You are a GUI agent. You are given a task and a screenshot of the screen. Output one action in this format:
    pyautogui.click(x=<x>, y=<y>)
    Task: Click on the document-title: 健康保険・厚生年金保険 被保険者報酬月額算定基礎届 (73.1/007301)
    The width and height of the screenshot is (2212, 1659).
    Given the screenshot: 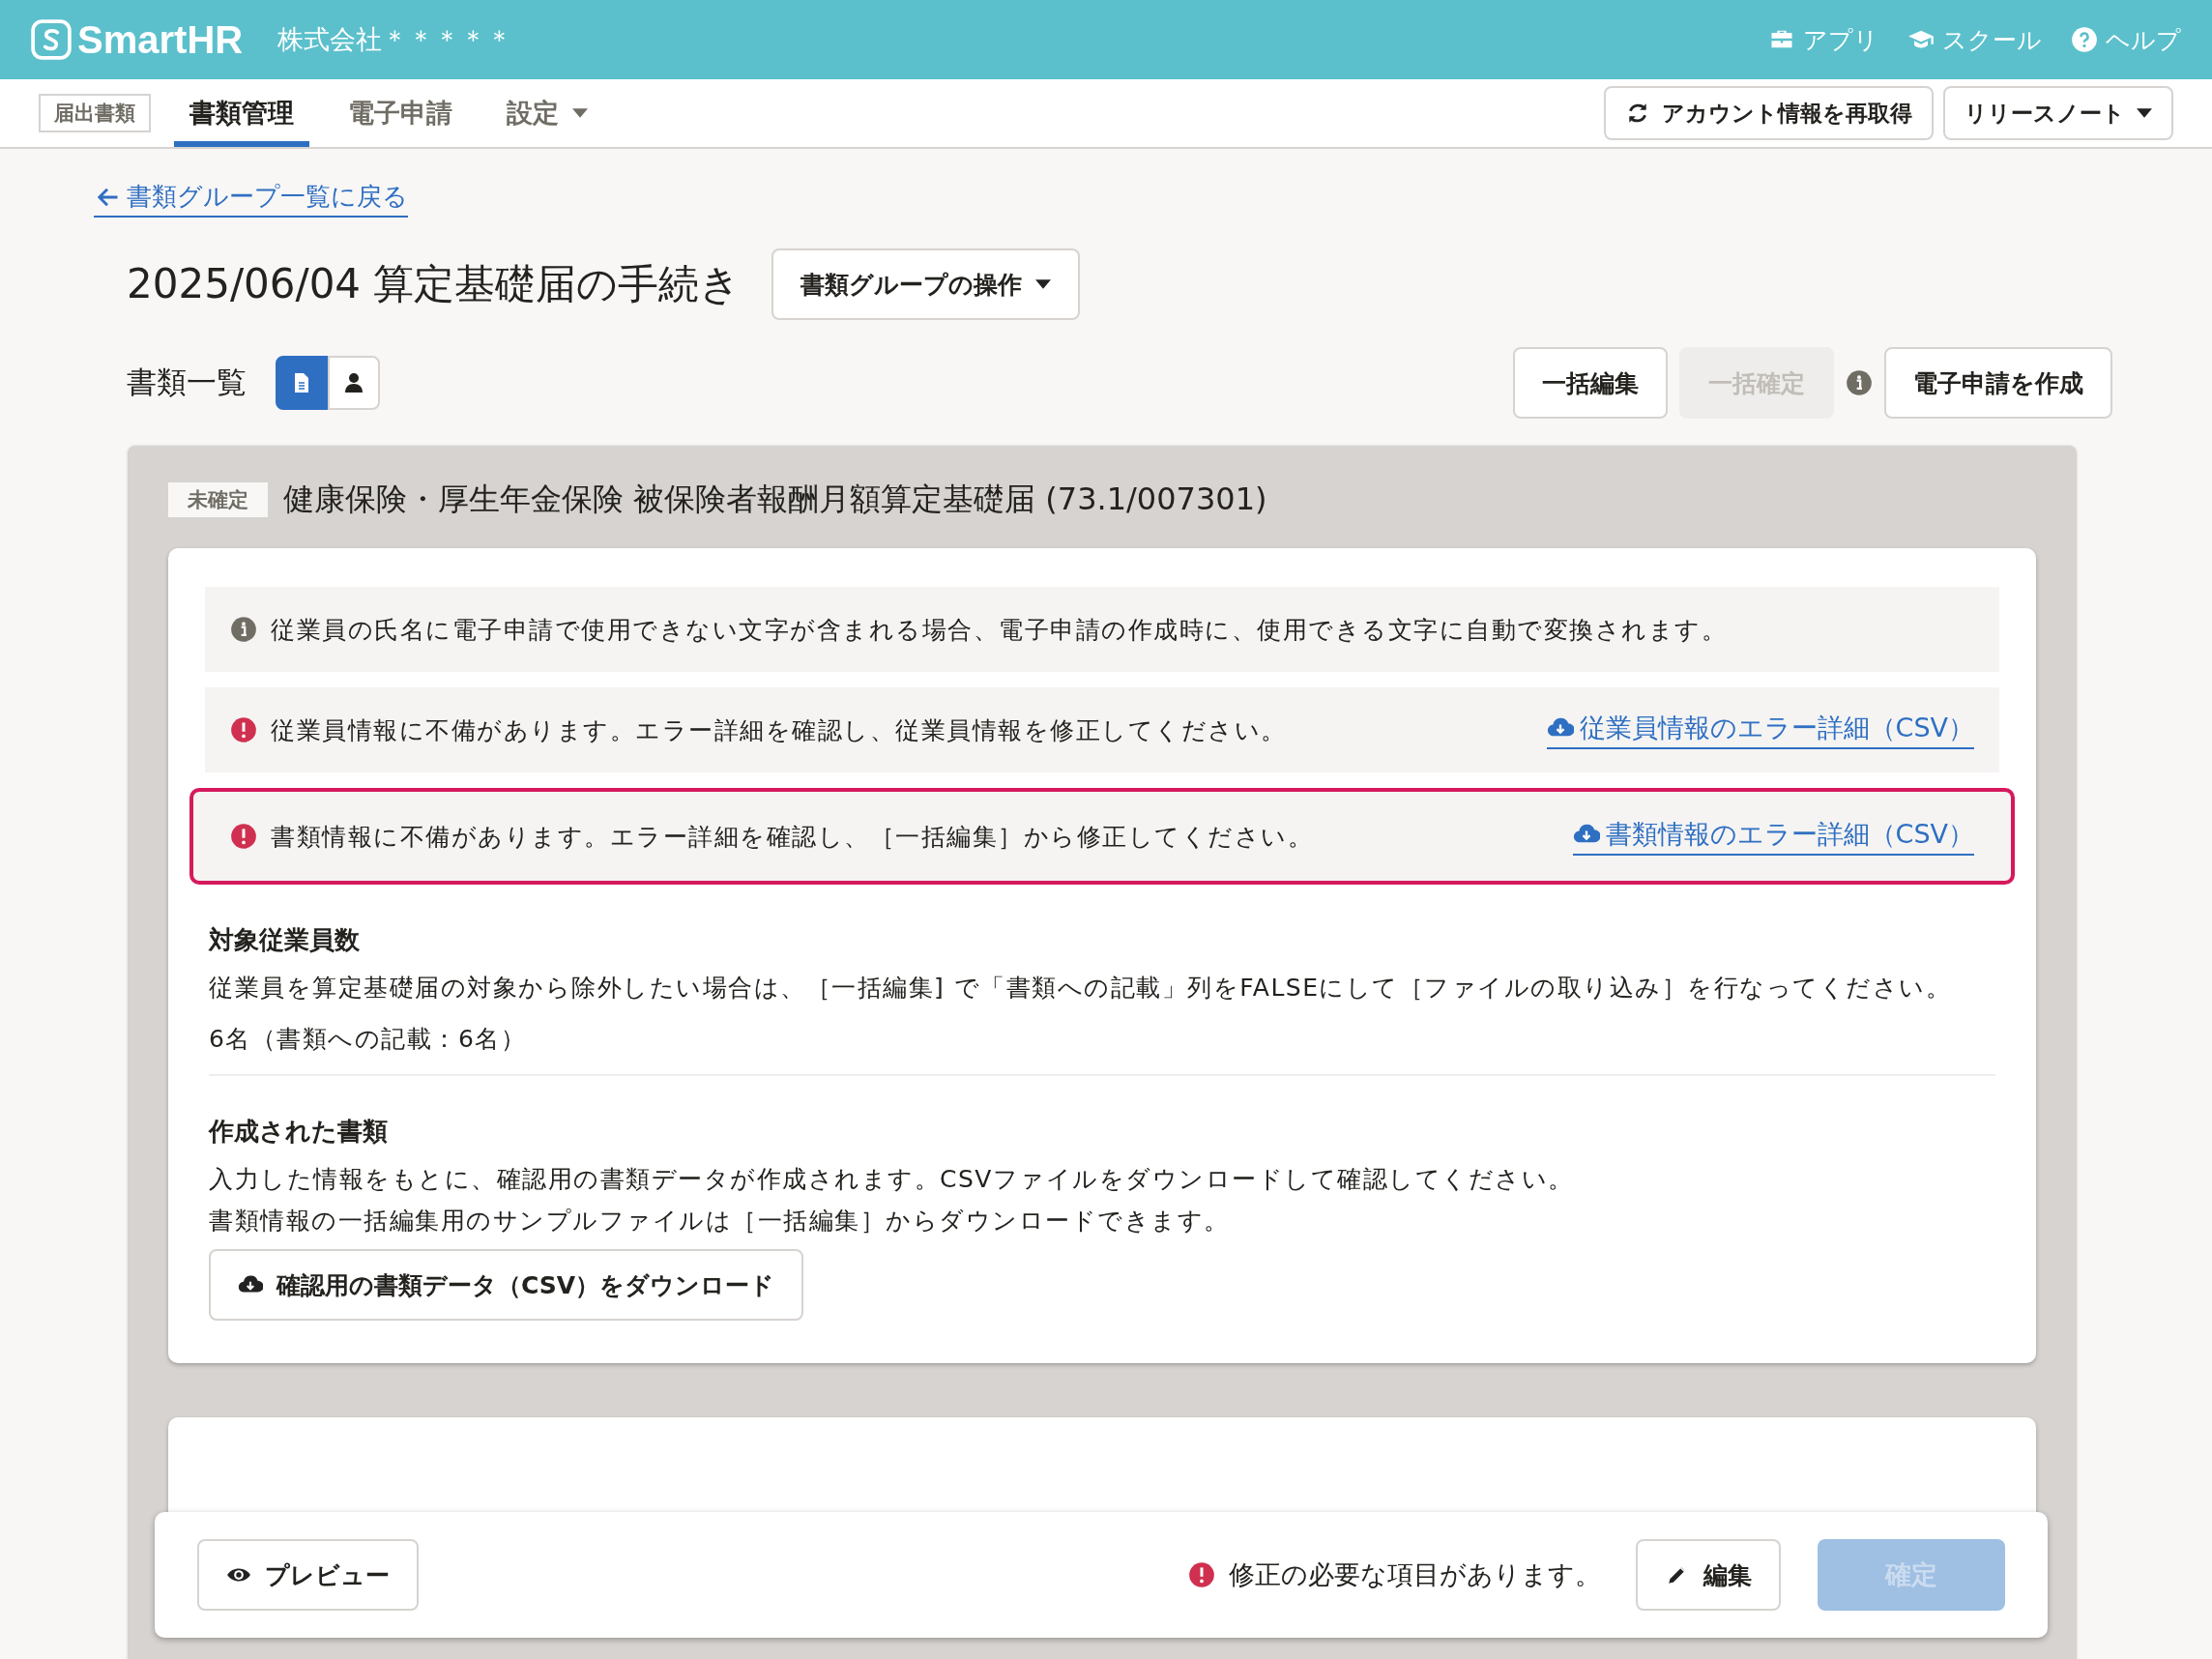 What is the action you would take?
    pyautogui.click(x=775, y=499)
    